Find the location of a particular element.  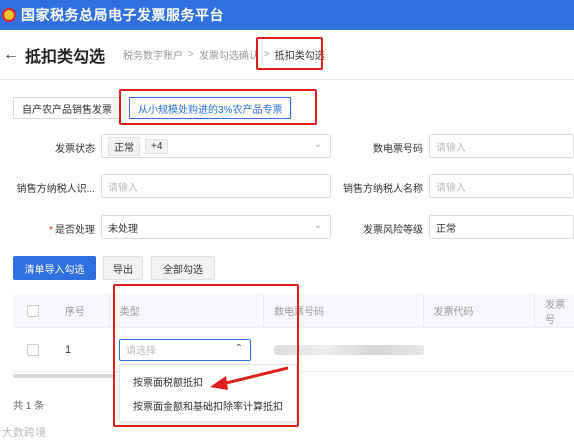

risk-level-label: 发票风险等级 is located at coordinates (393, 230).